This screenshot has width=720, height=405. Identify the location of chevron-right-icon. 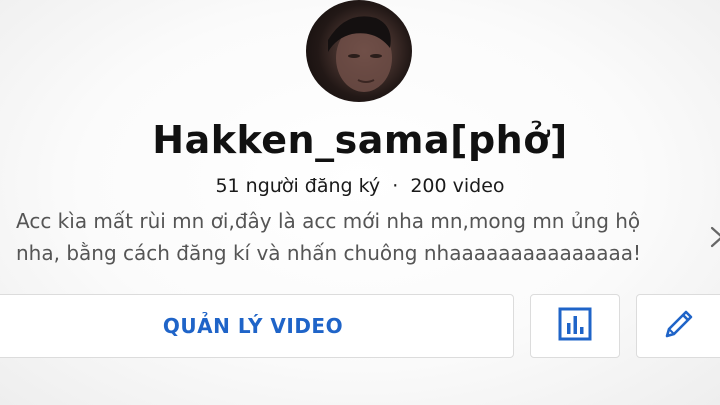
(713, 237).